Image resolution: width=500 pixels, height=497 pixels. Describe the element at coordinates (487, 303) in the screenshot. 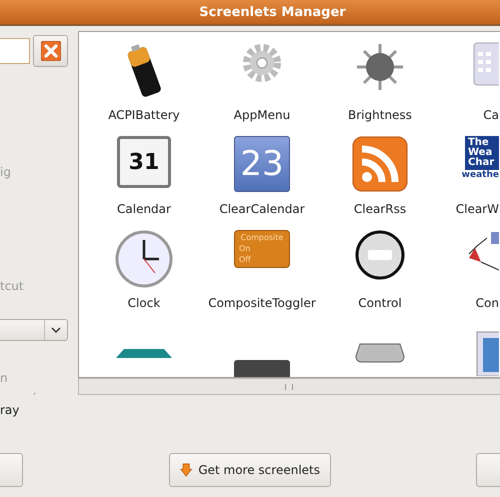

I see `screenlet-label: Con` at that location.